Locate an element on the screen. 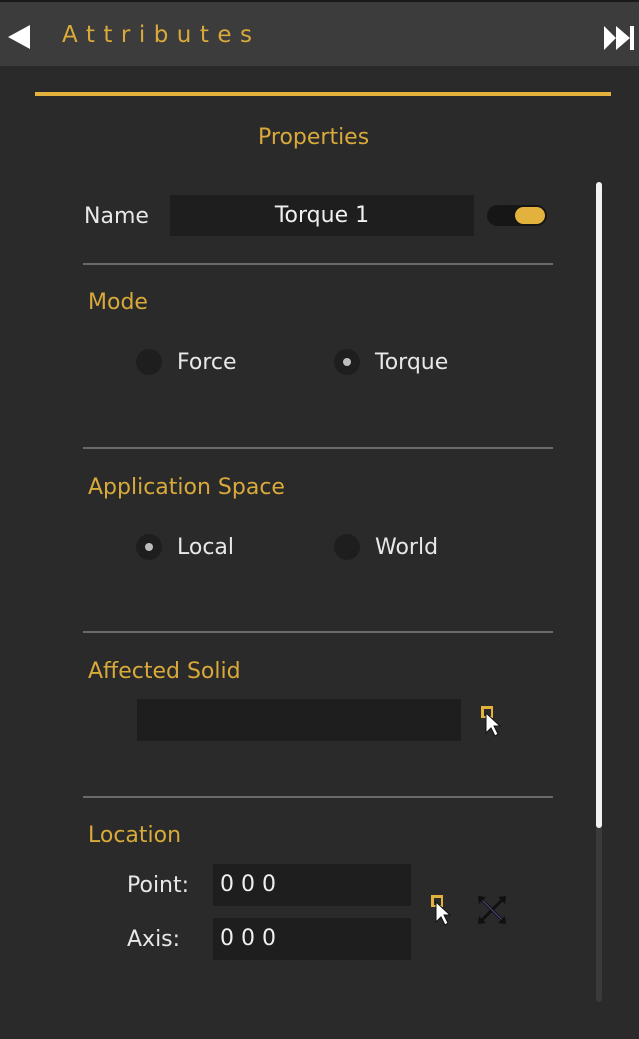 The height and width of the screenshot is (1039, 639). mode-title: Mode is located at coordinates (118, 302).